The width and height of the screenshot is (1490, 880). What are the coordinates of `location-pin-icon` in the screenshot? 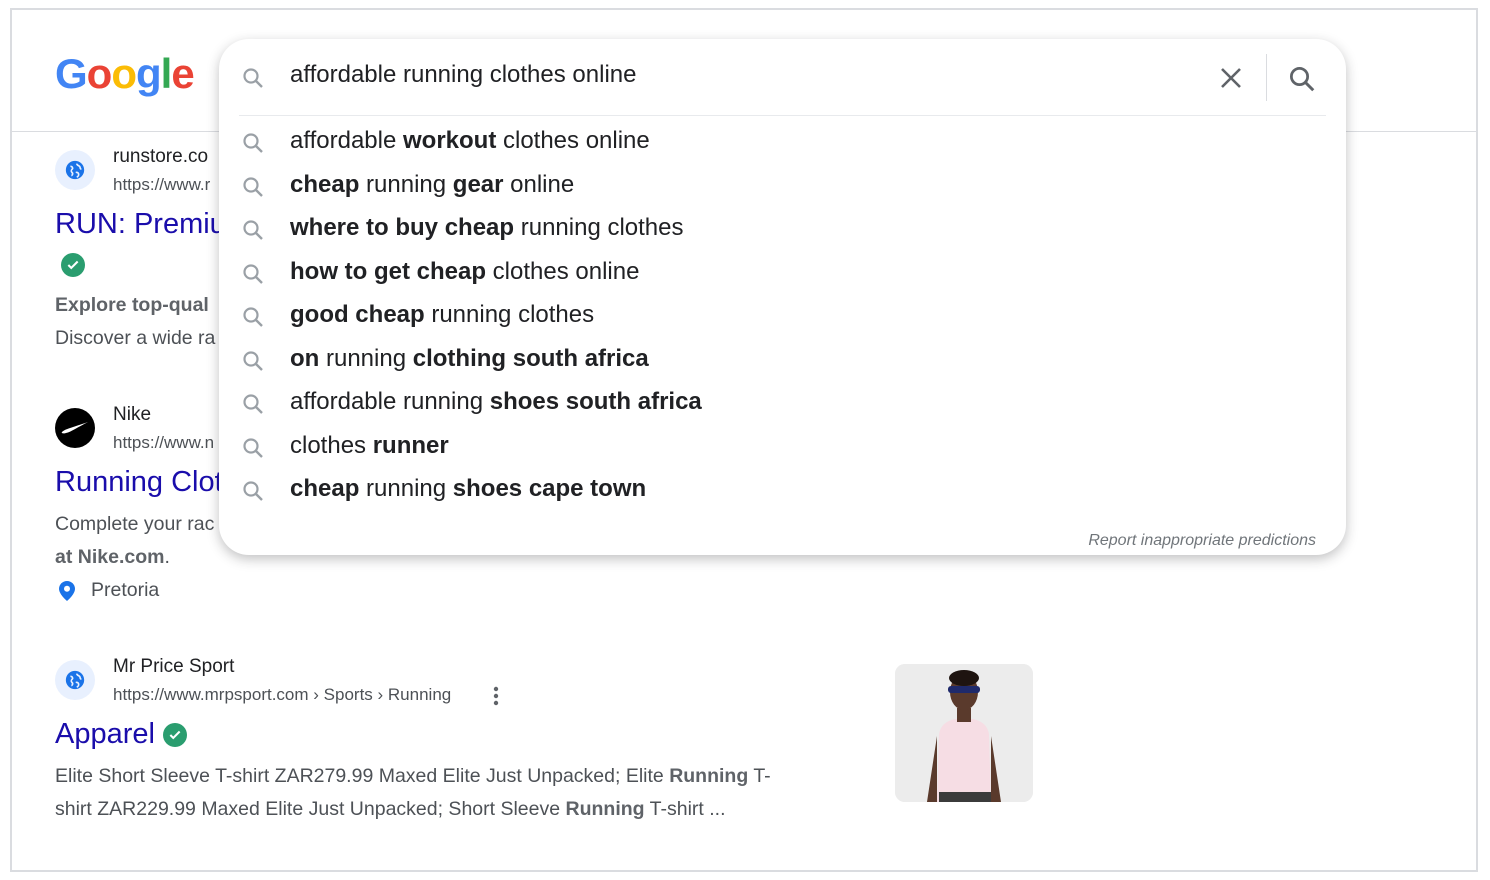 It's located at (67, 593).